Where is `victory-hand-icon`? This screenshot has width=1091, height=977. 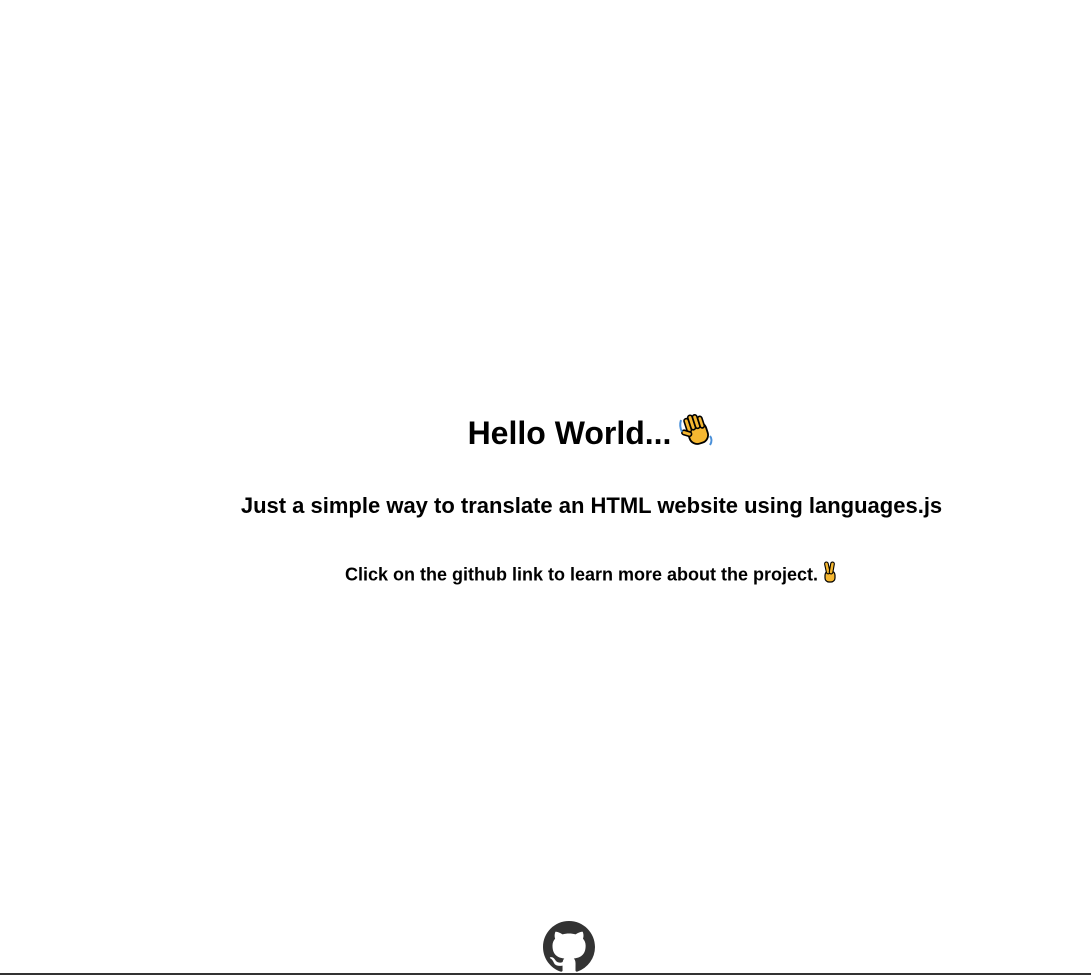
victory-hand-icon is located at coordinates (830, 575).